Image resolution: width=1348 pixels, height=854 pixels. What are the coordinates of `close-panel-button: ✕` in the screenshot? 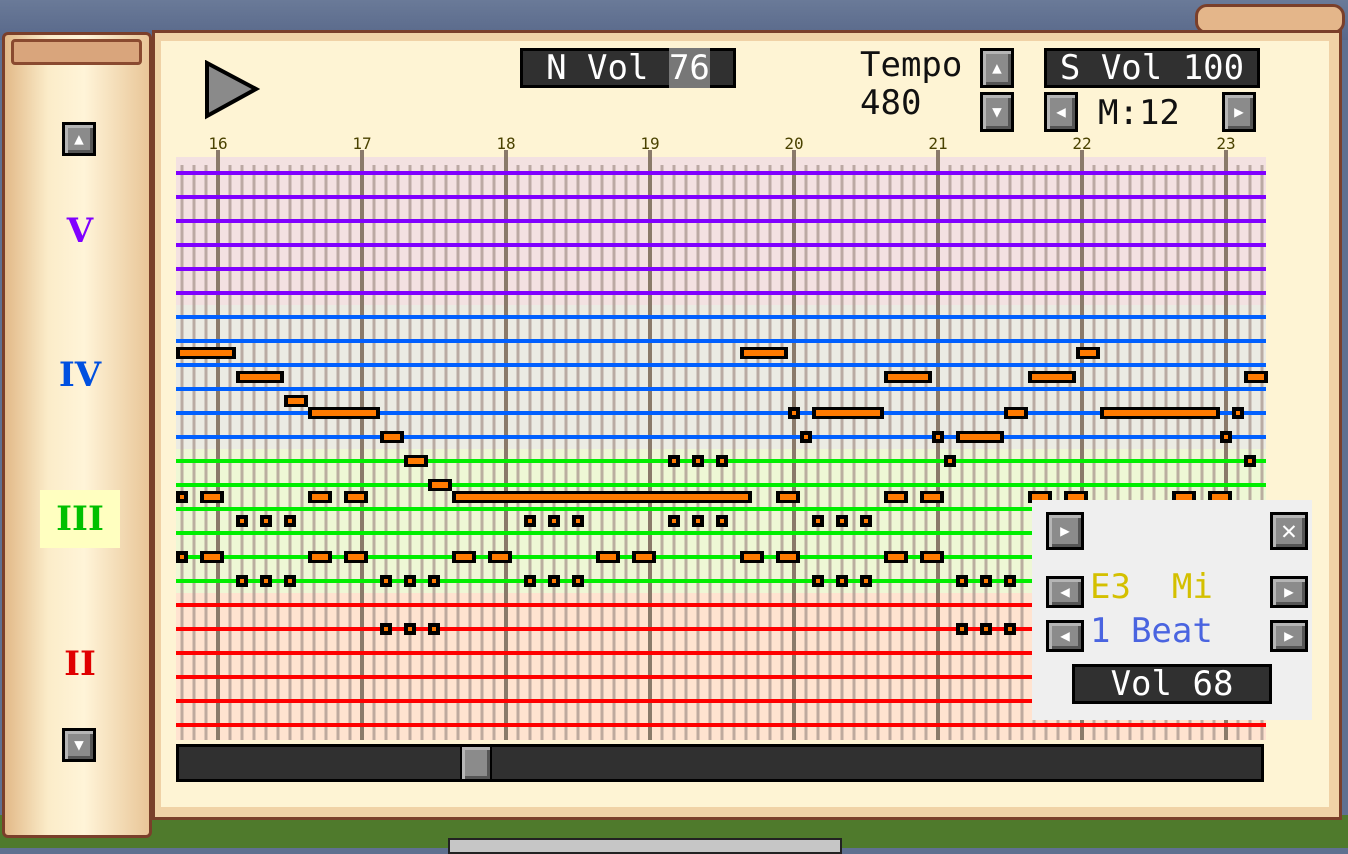 It's located at (1289, 531).